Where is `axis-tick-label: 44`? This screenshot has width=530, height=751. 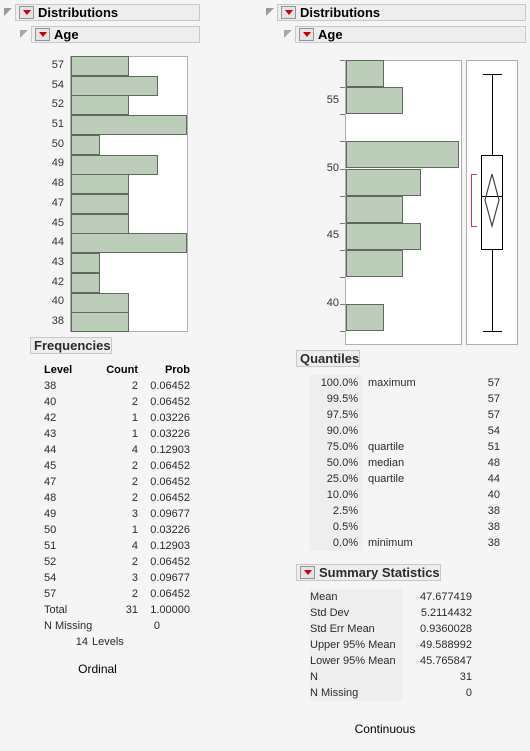 axis-tick-label: 44 is located at coordinates (57, 242).